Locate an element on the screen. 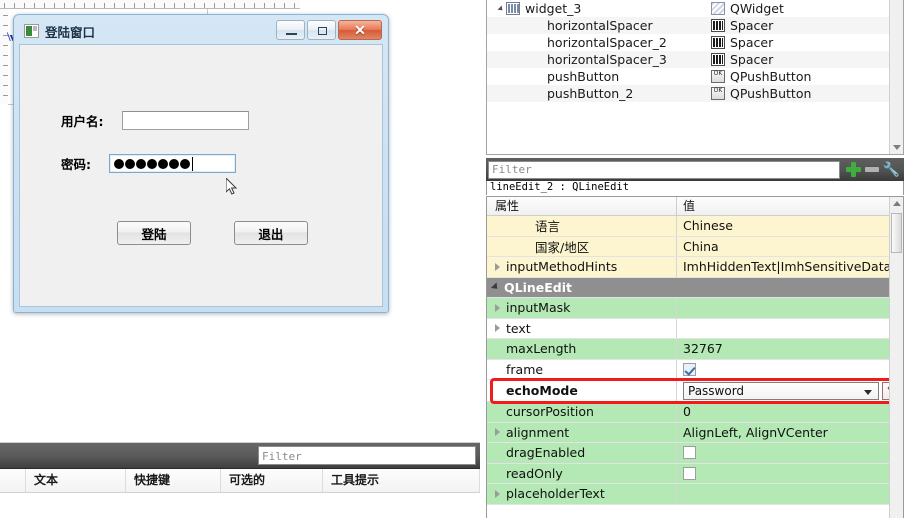  close-icon: ✕ is located at coordinates (360, 30).